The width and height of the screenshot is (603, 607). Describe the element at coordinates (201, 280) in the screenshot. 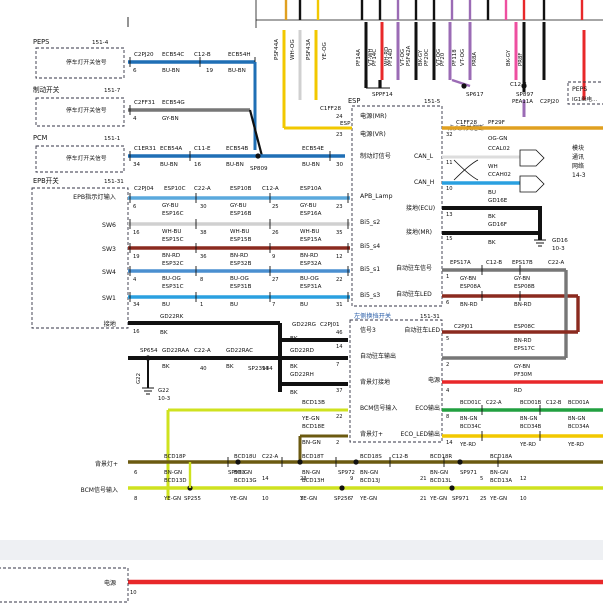

I see `pin-number: 8` at that location.